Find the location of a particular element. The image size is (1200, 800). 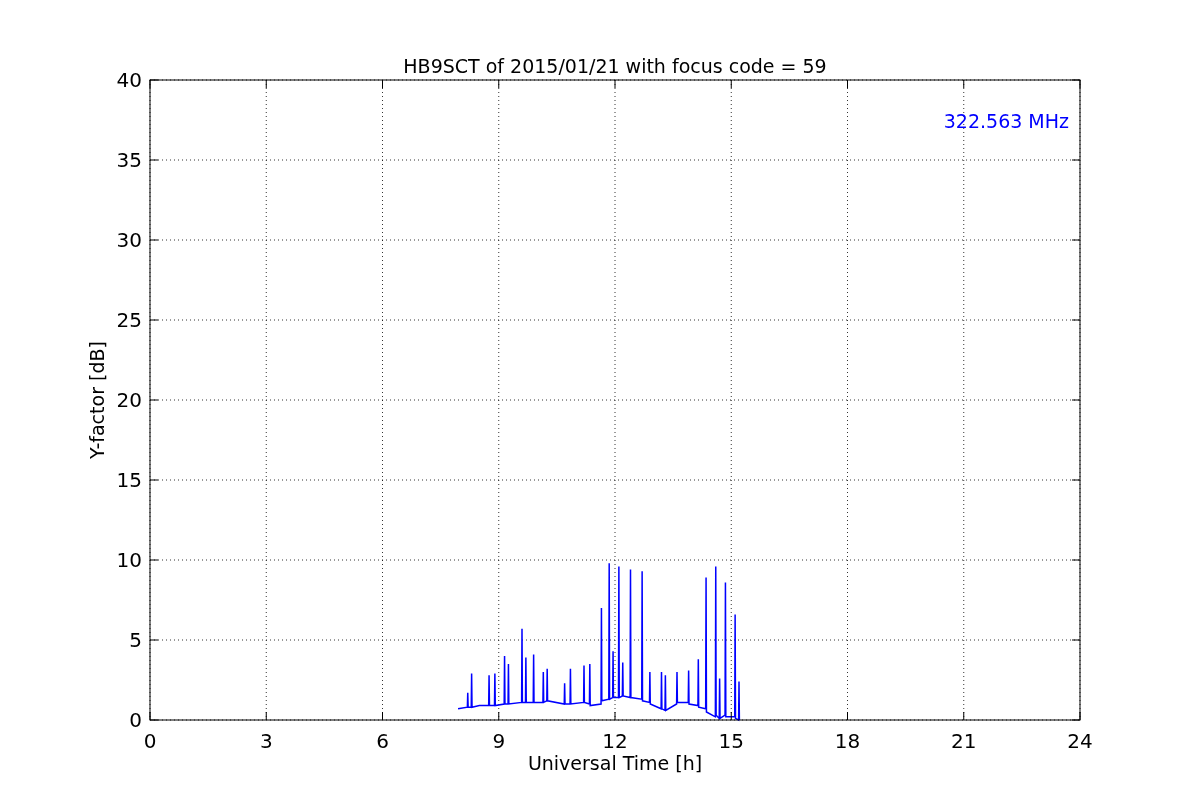

x-tick-label: 21 is located at coordinates (964, 741).